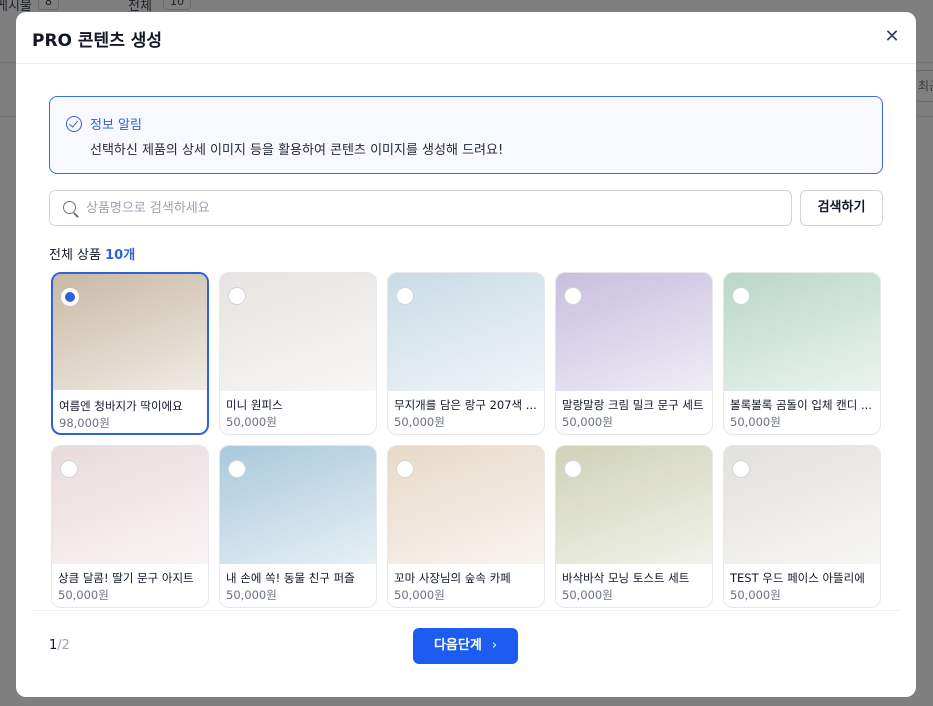  I want to click on modal-title: PRO 콘텐츠 생성, so click(97, 41).